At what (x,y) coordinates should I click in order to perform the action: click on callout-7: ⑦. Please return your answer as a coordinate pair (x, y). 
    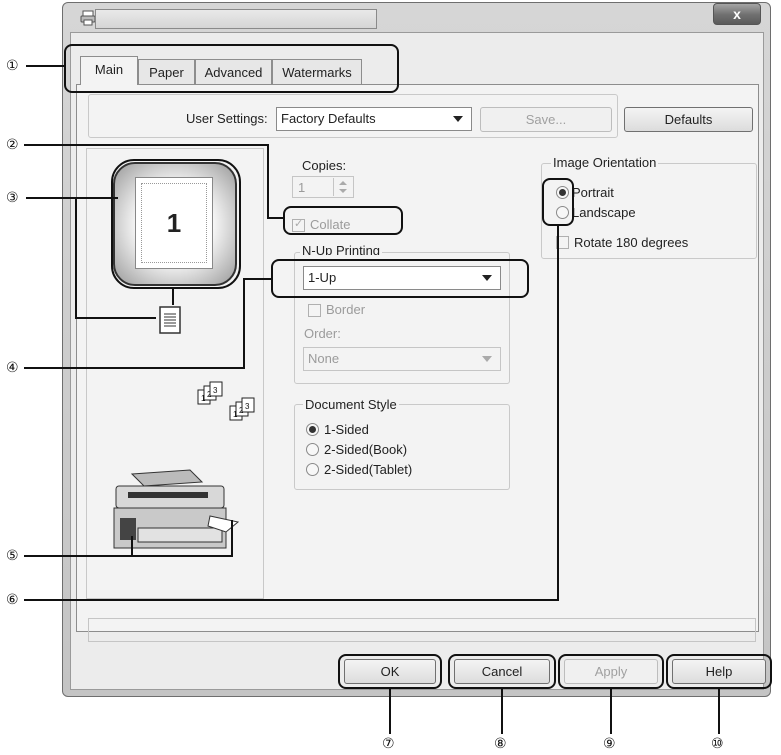
    Looking at the image, I should click on (388, 743).